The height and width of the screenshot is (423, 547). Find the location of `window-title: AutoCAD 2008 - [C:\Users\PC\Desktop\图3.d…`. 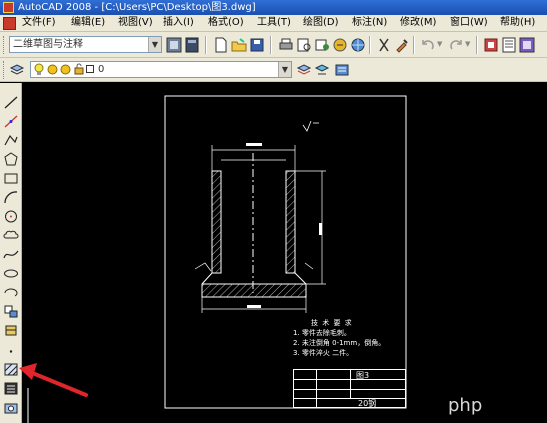

window-title: AutoCAD 2008 - [C:\Users\PC\Desktop\图3.d… is located at coordinates (137, 7).